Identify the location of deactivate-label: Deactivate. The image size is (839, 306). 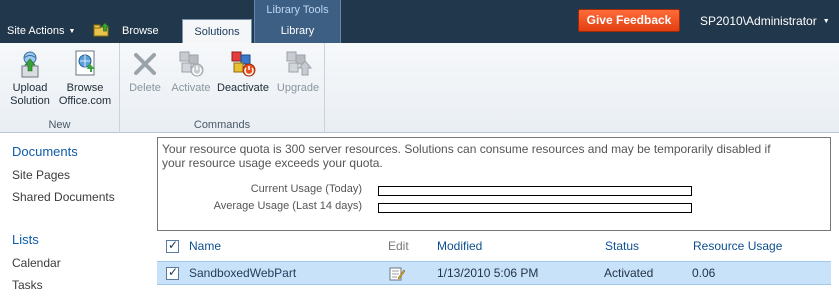
(243, 88).